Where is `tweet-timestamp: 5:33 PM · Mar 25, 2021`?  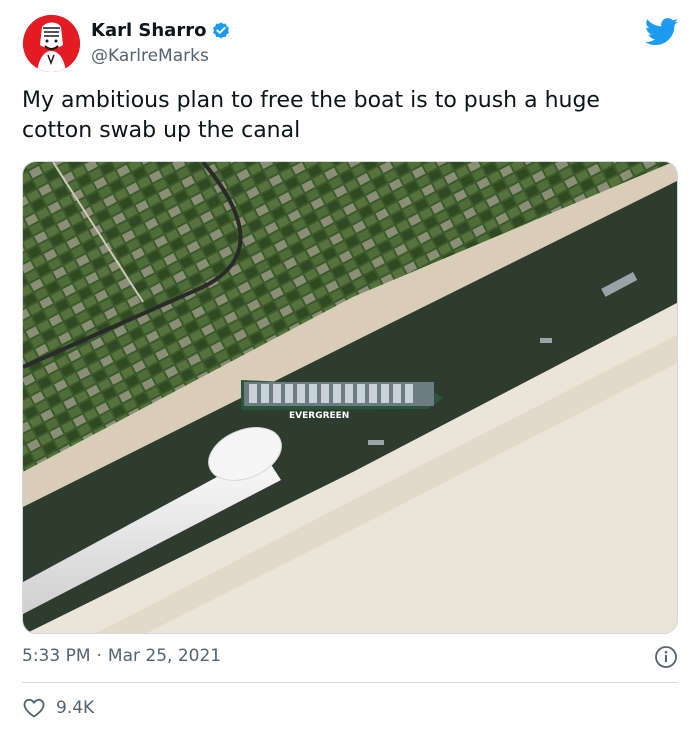 tweet-timestamp: 5:33 PM · Mar 25, 2021 is located at coordinates (350, 657).